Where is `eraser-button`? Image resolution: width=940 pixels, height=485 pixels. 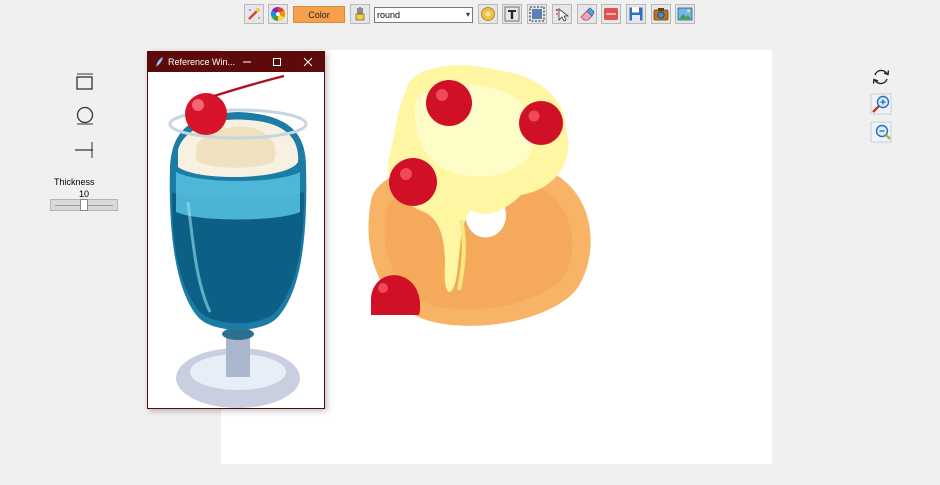 eraser-button is located at coordinates (587, 14).